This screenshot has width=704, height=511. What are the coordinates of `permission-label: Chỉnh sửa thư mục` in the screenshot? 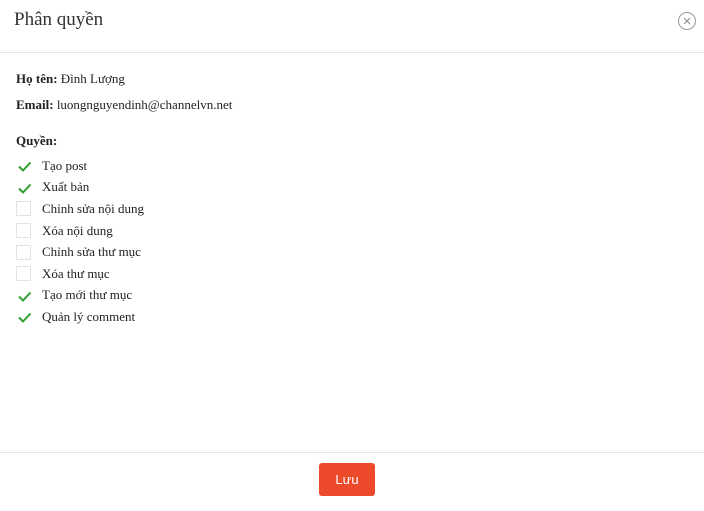 It's located at (91, 252).